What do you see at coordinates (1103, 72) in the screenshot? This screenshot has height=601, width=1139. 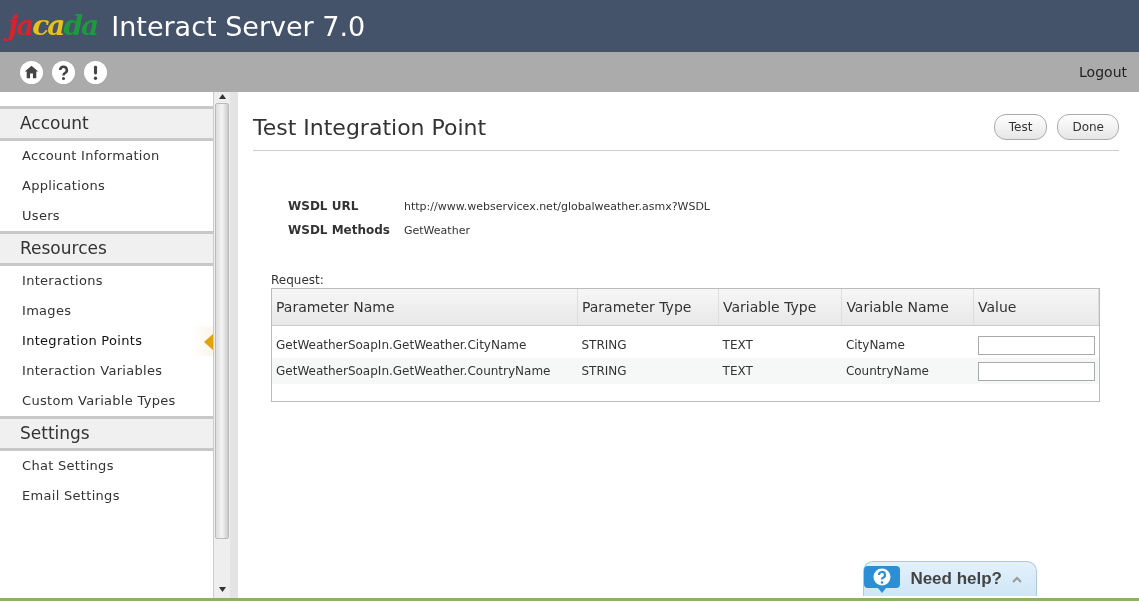 I see `logout-link: Logout` at bounding box center [1103, 72].